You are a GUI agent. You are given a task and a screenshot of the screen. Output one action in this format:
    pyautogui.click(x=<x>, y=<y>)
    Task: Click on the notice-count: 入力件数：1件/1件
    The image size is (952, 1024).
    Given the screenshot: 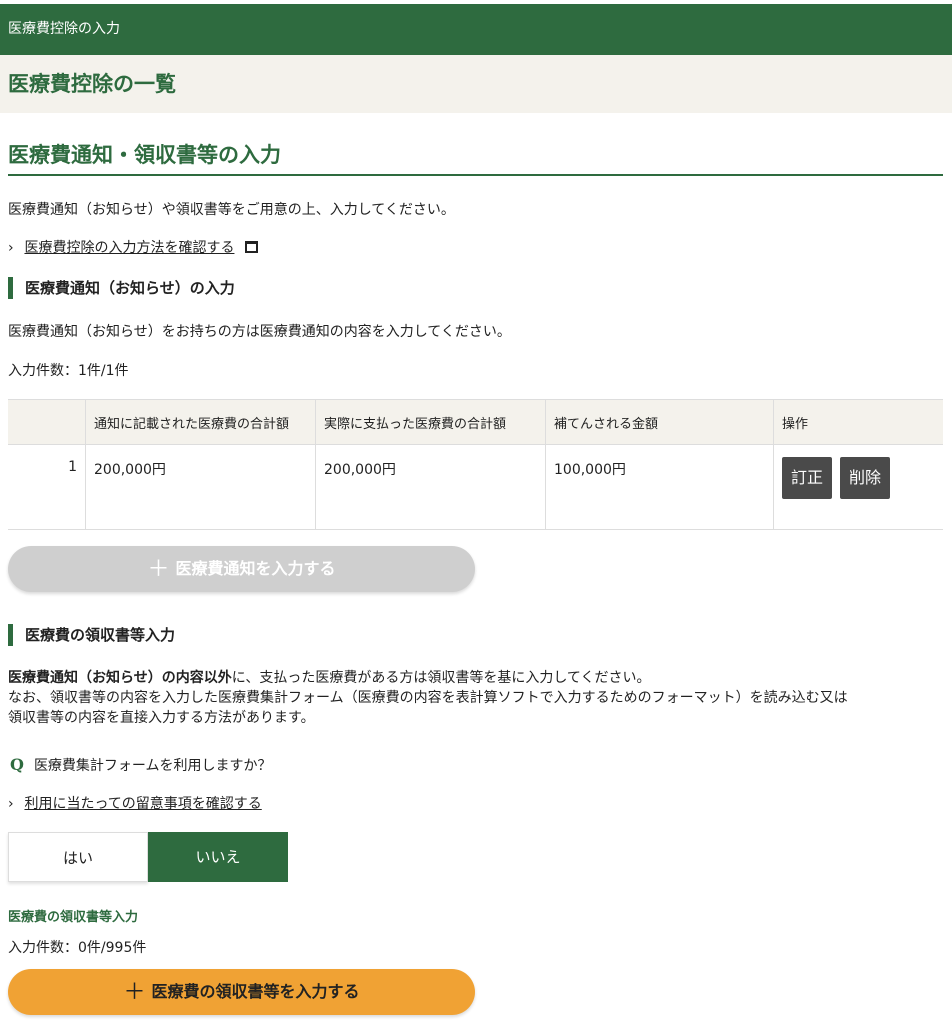 What is the action you would take?
    pyautogui.click(x=68, y=371)
    